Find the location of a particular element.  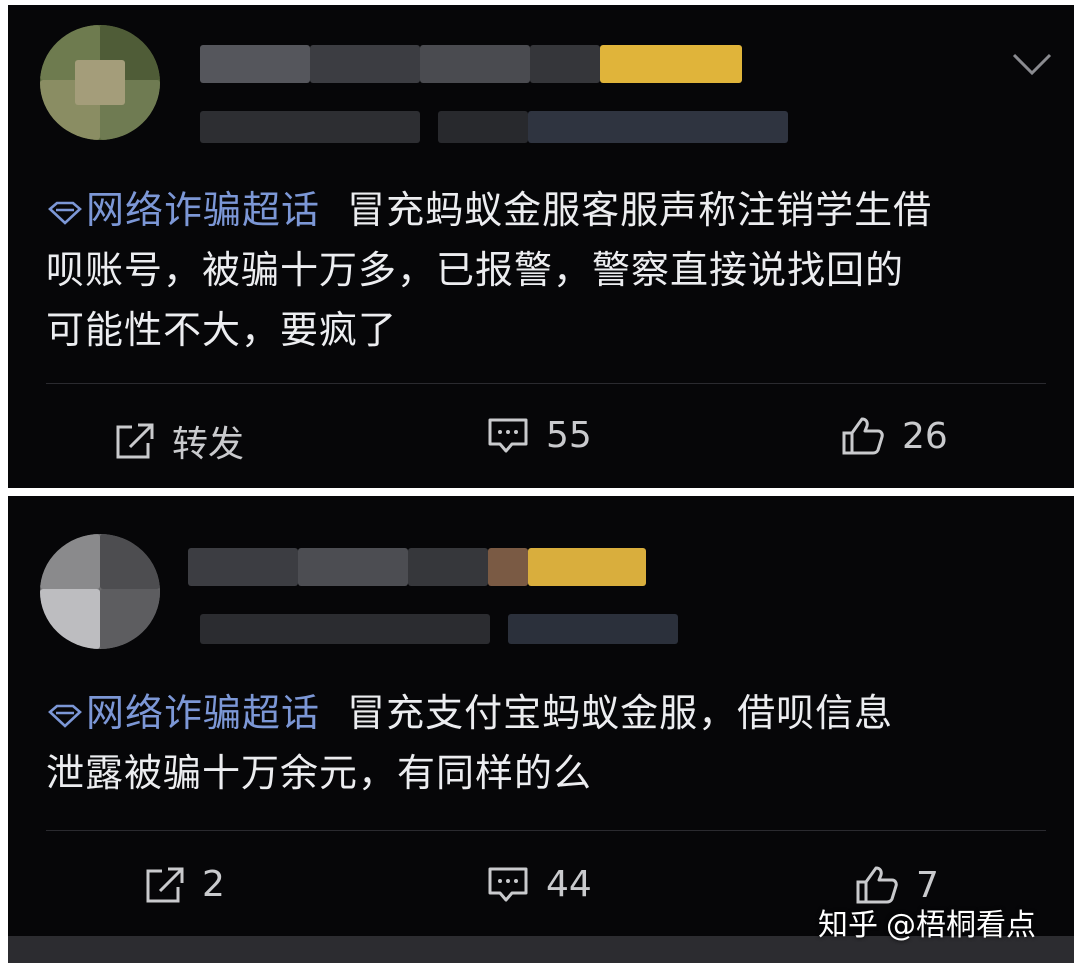

repost-count: 2 is located at coordinates (213, 884).